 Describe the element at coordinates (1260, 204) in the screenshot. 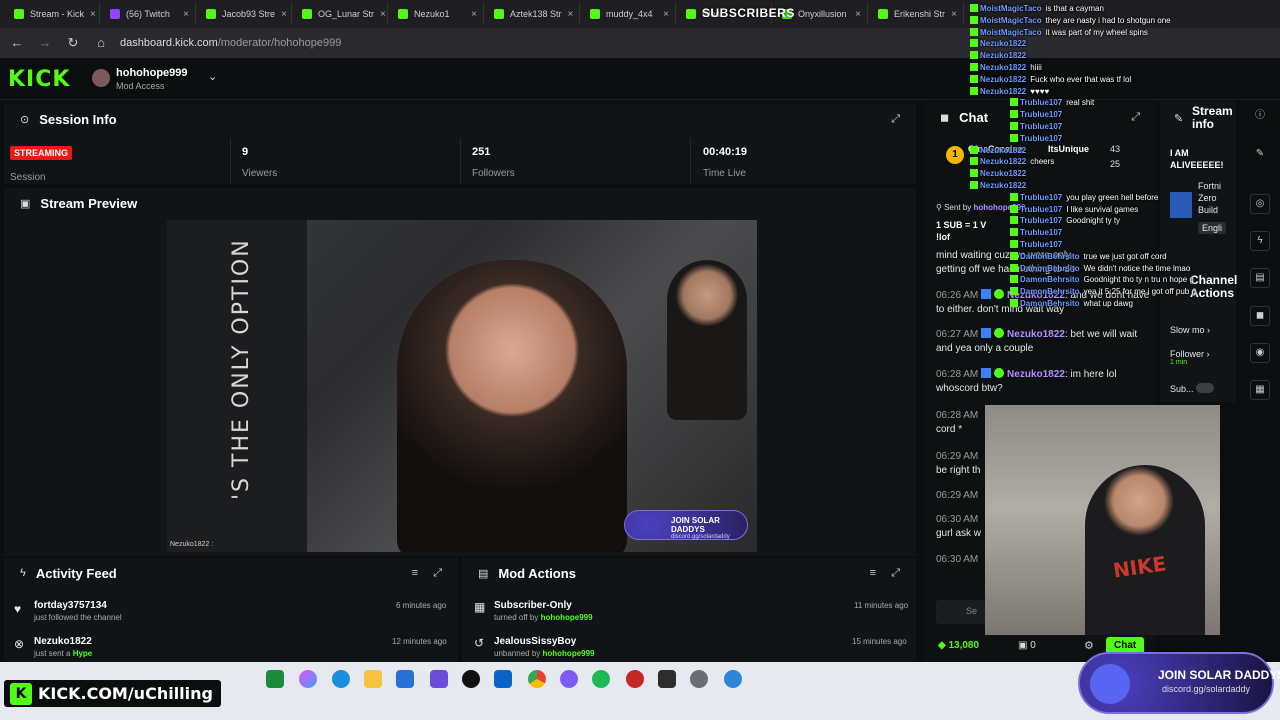

I see `target-icon: ◎` at that location.